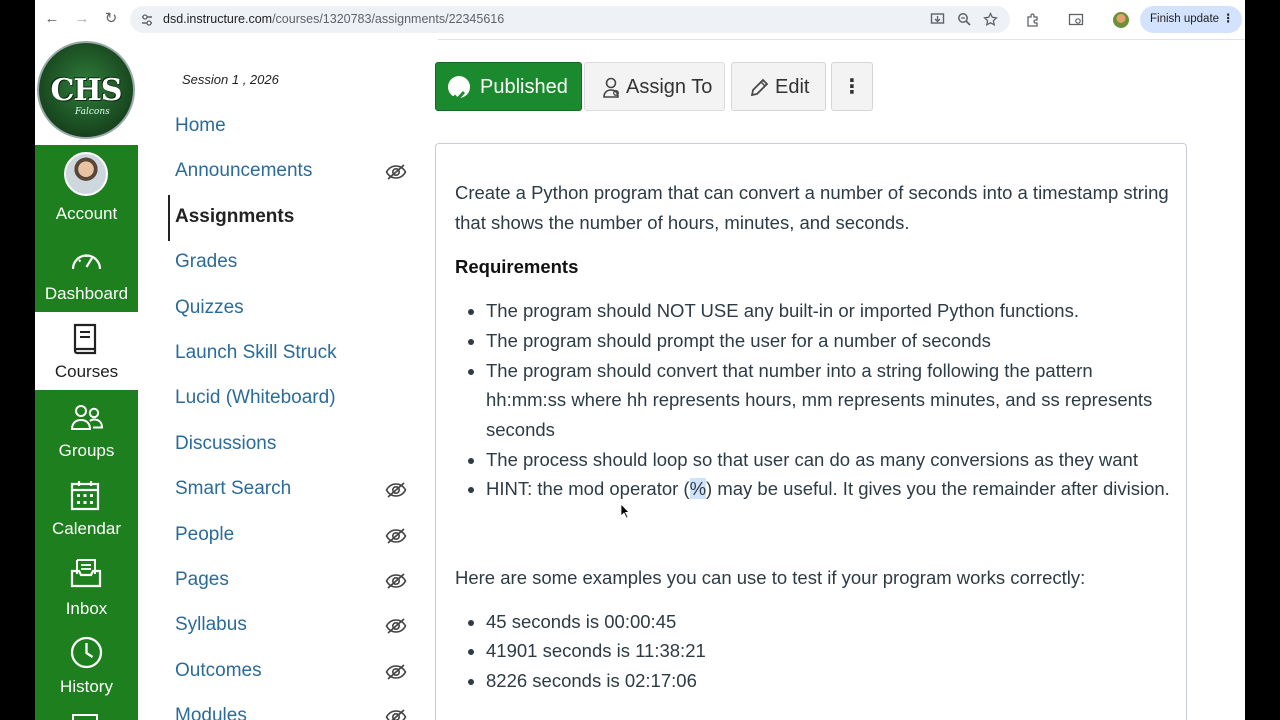 The width and height of the screenshot is (1280, 720). What do you see at coordinates (295, 357) in the screenshot?
I see `course-nav-item-launch-skill-struck: Launch Skill Struck` at bounding box center [295, 357].